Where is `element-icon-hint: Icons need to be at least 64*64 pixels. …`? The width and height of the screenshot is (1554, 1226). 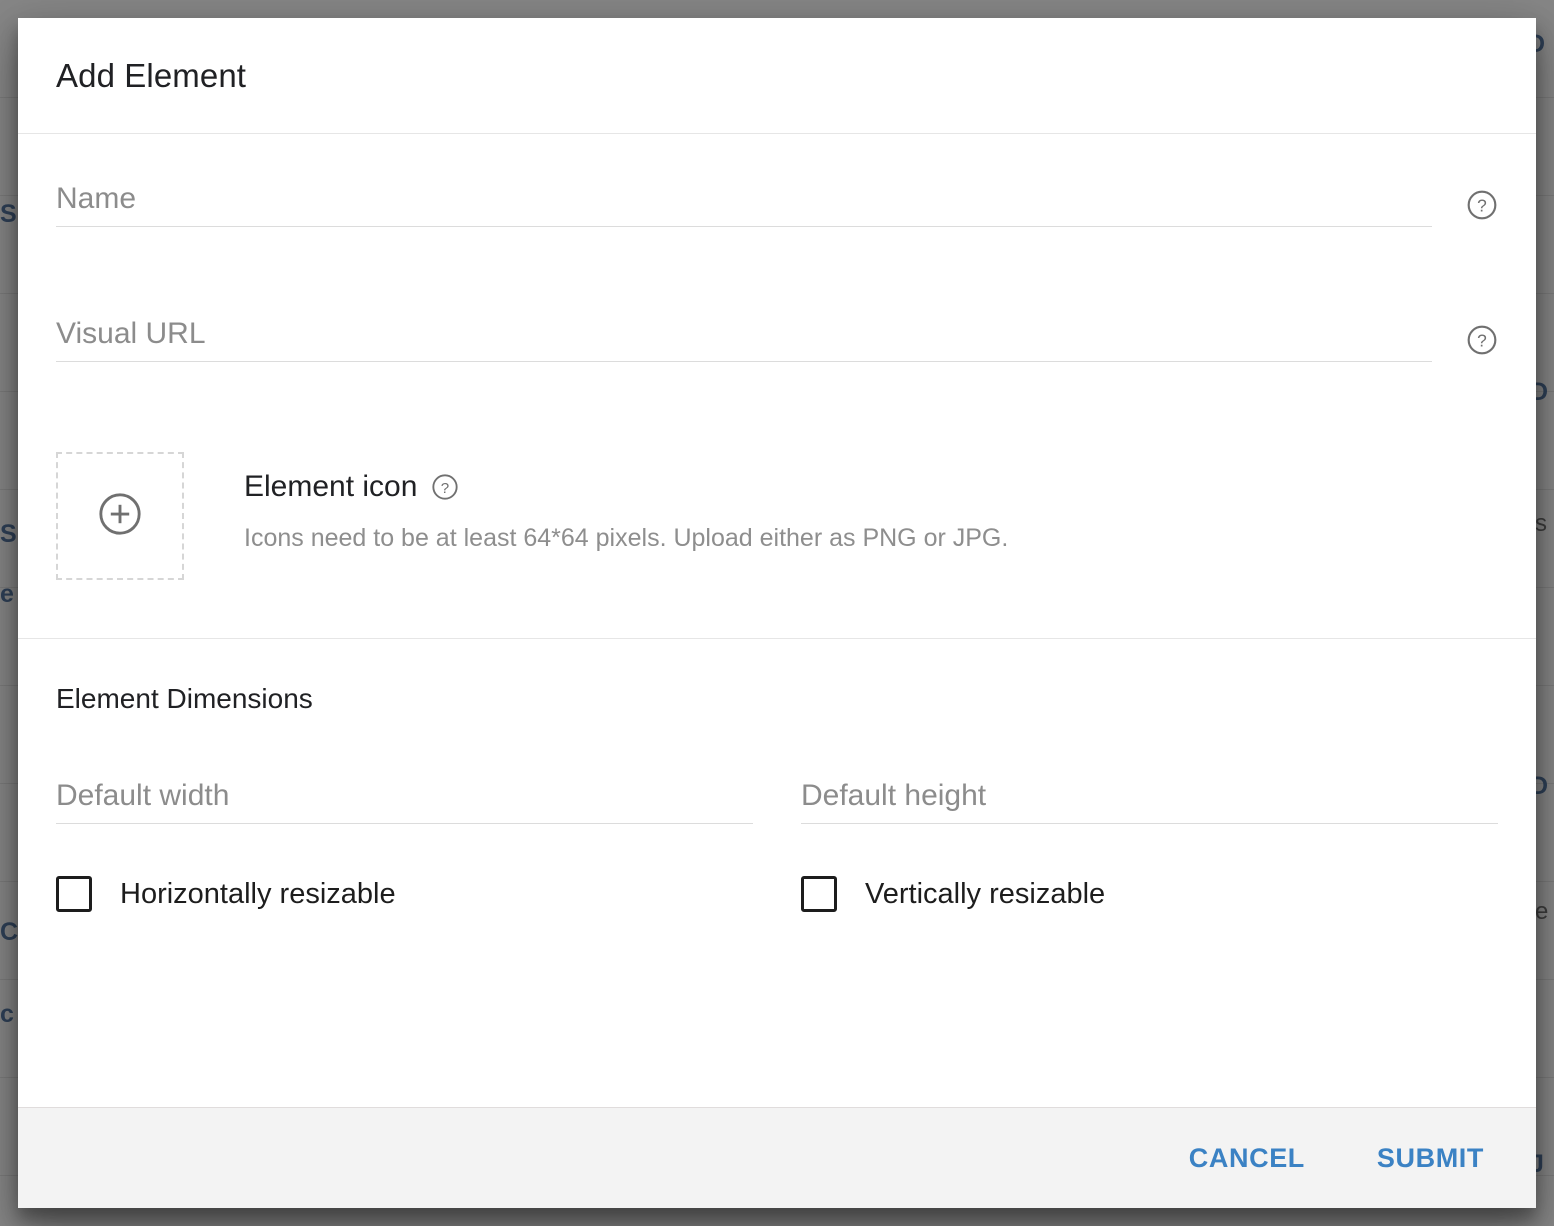 element-icon-hint: Icons need to be at least 64*64 pixels. … is located at coordinates (626, 538).